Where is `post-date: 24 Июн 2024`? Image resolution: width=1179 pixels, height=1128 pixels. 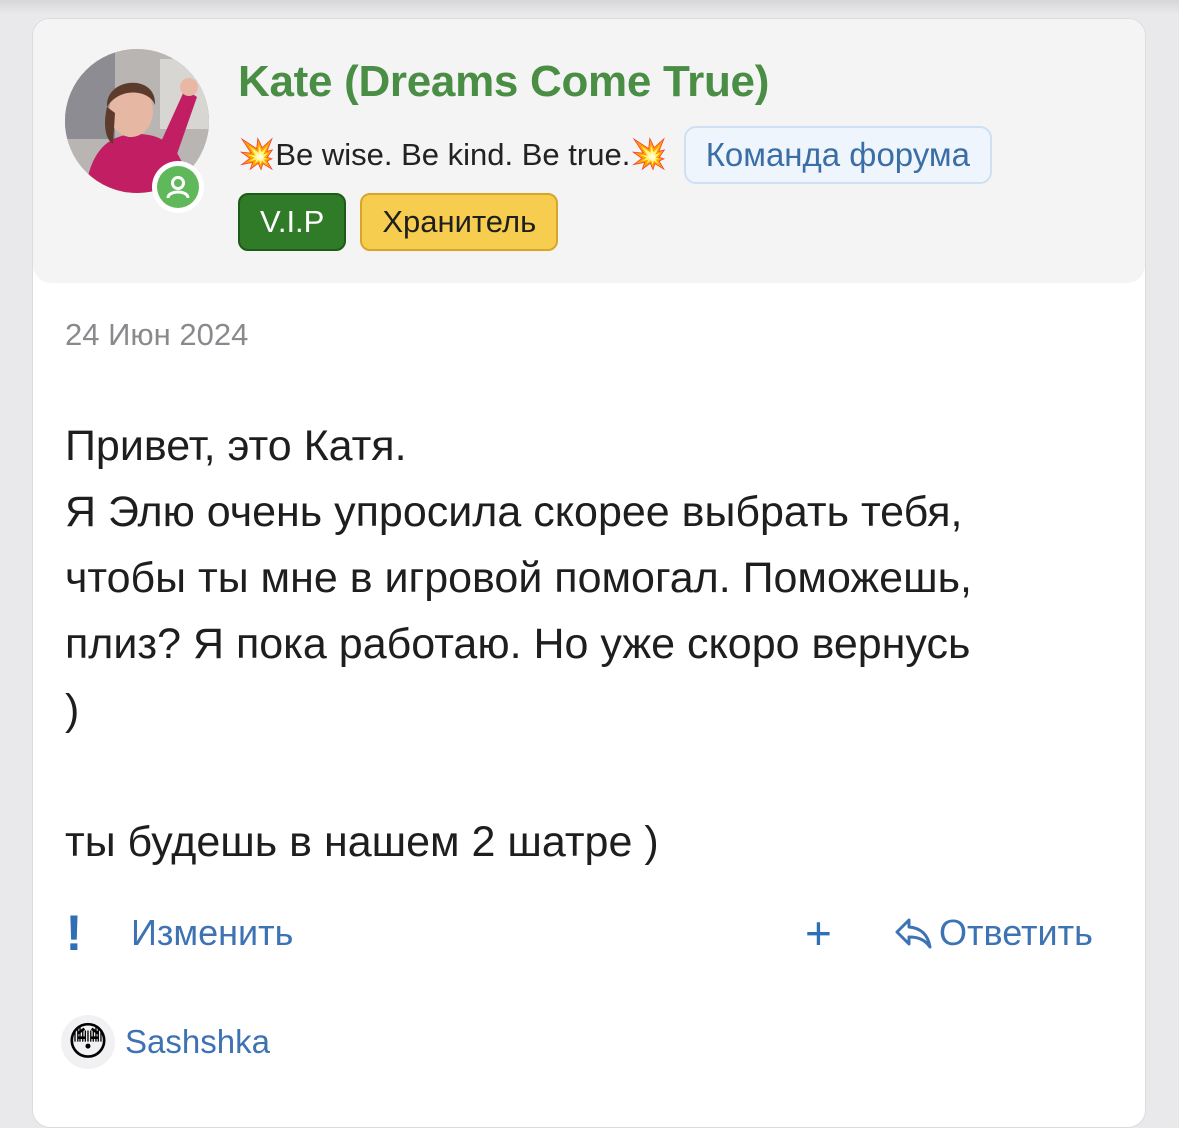
post-date: 24 Июн 2024 is located at coordinates (156, 335).